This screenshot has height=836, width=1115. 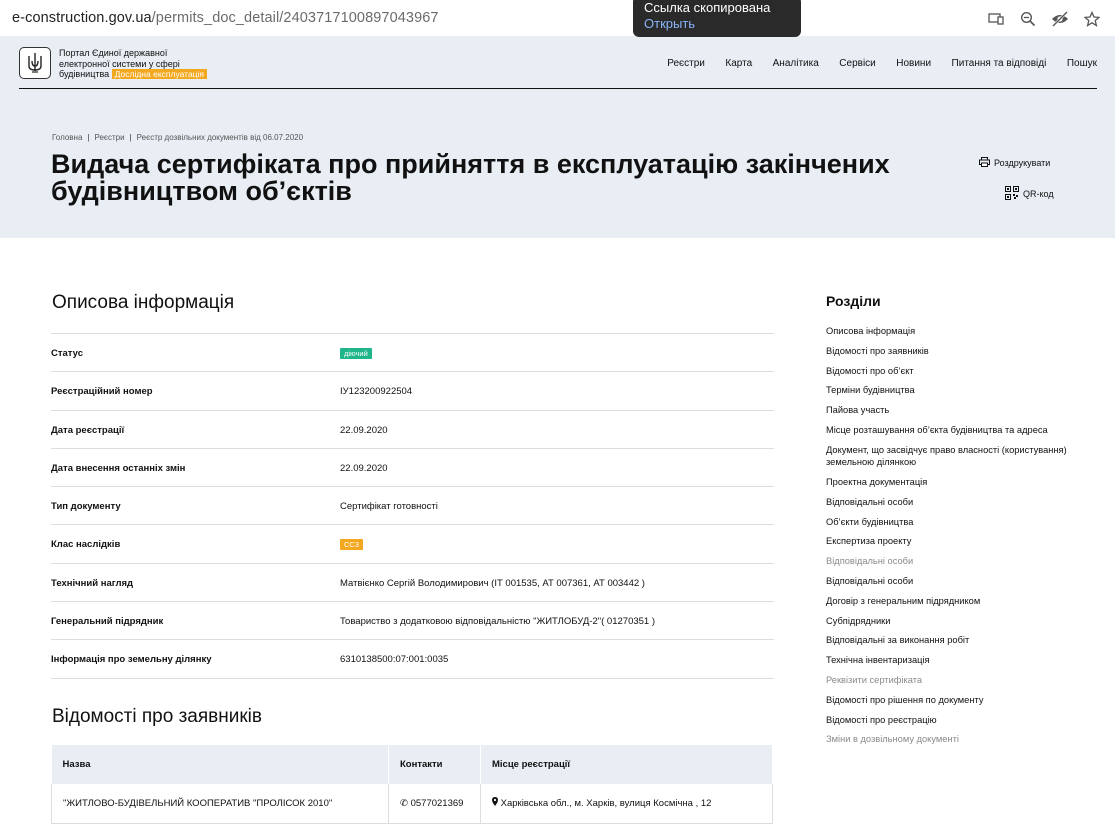 I want to click on nav-search: Пошук, so click(x=1082, y=63).